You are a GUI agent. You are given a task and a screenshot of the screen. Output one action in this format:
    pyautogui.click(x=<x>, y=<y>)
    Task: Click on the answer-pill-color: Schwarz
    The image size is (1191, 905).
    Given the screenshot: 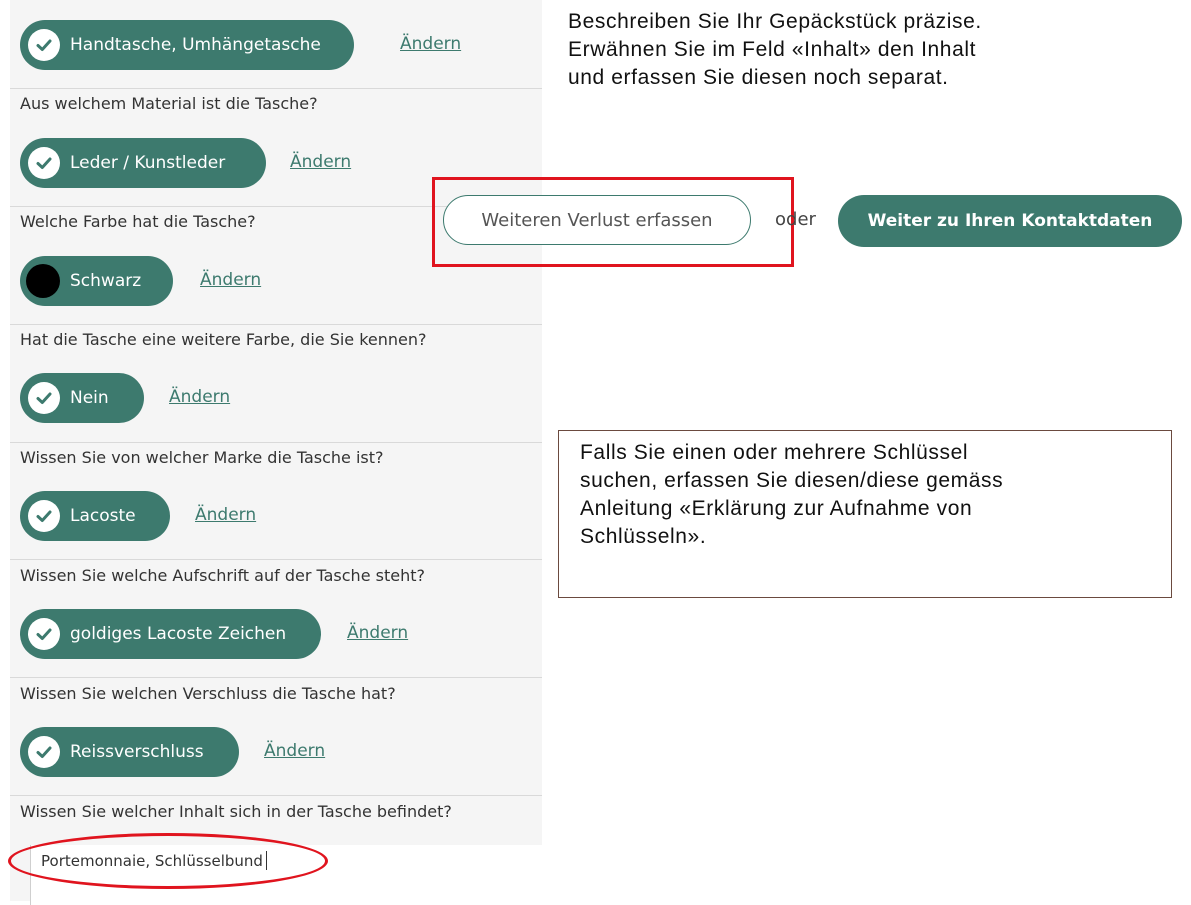 What is the action you would take?
    pyautogui.click(x=96, y=281)
    